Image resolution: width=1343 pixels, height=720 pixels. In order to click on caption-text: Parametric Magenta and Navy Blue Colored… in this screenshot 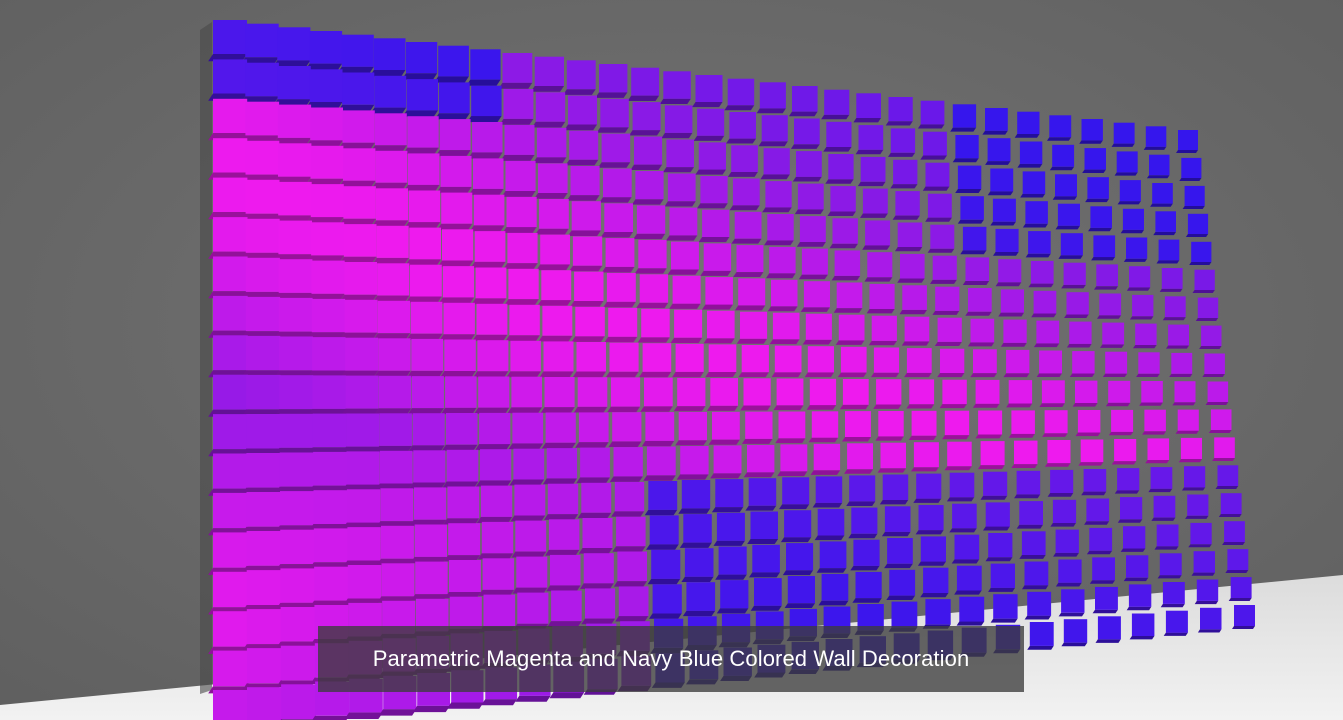, I will do `click(671, 658)`.